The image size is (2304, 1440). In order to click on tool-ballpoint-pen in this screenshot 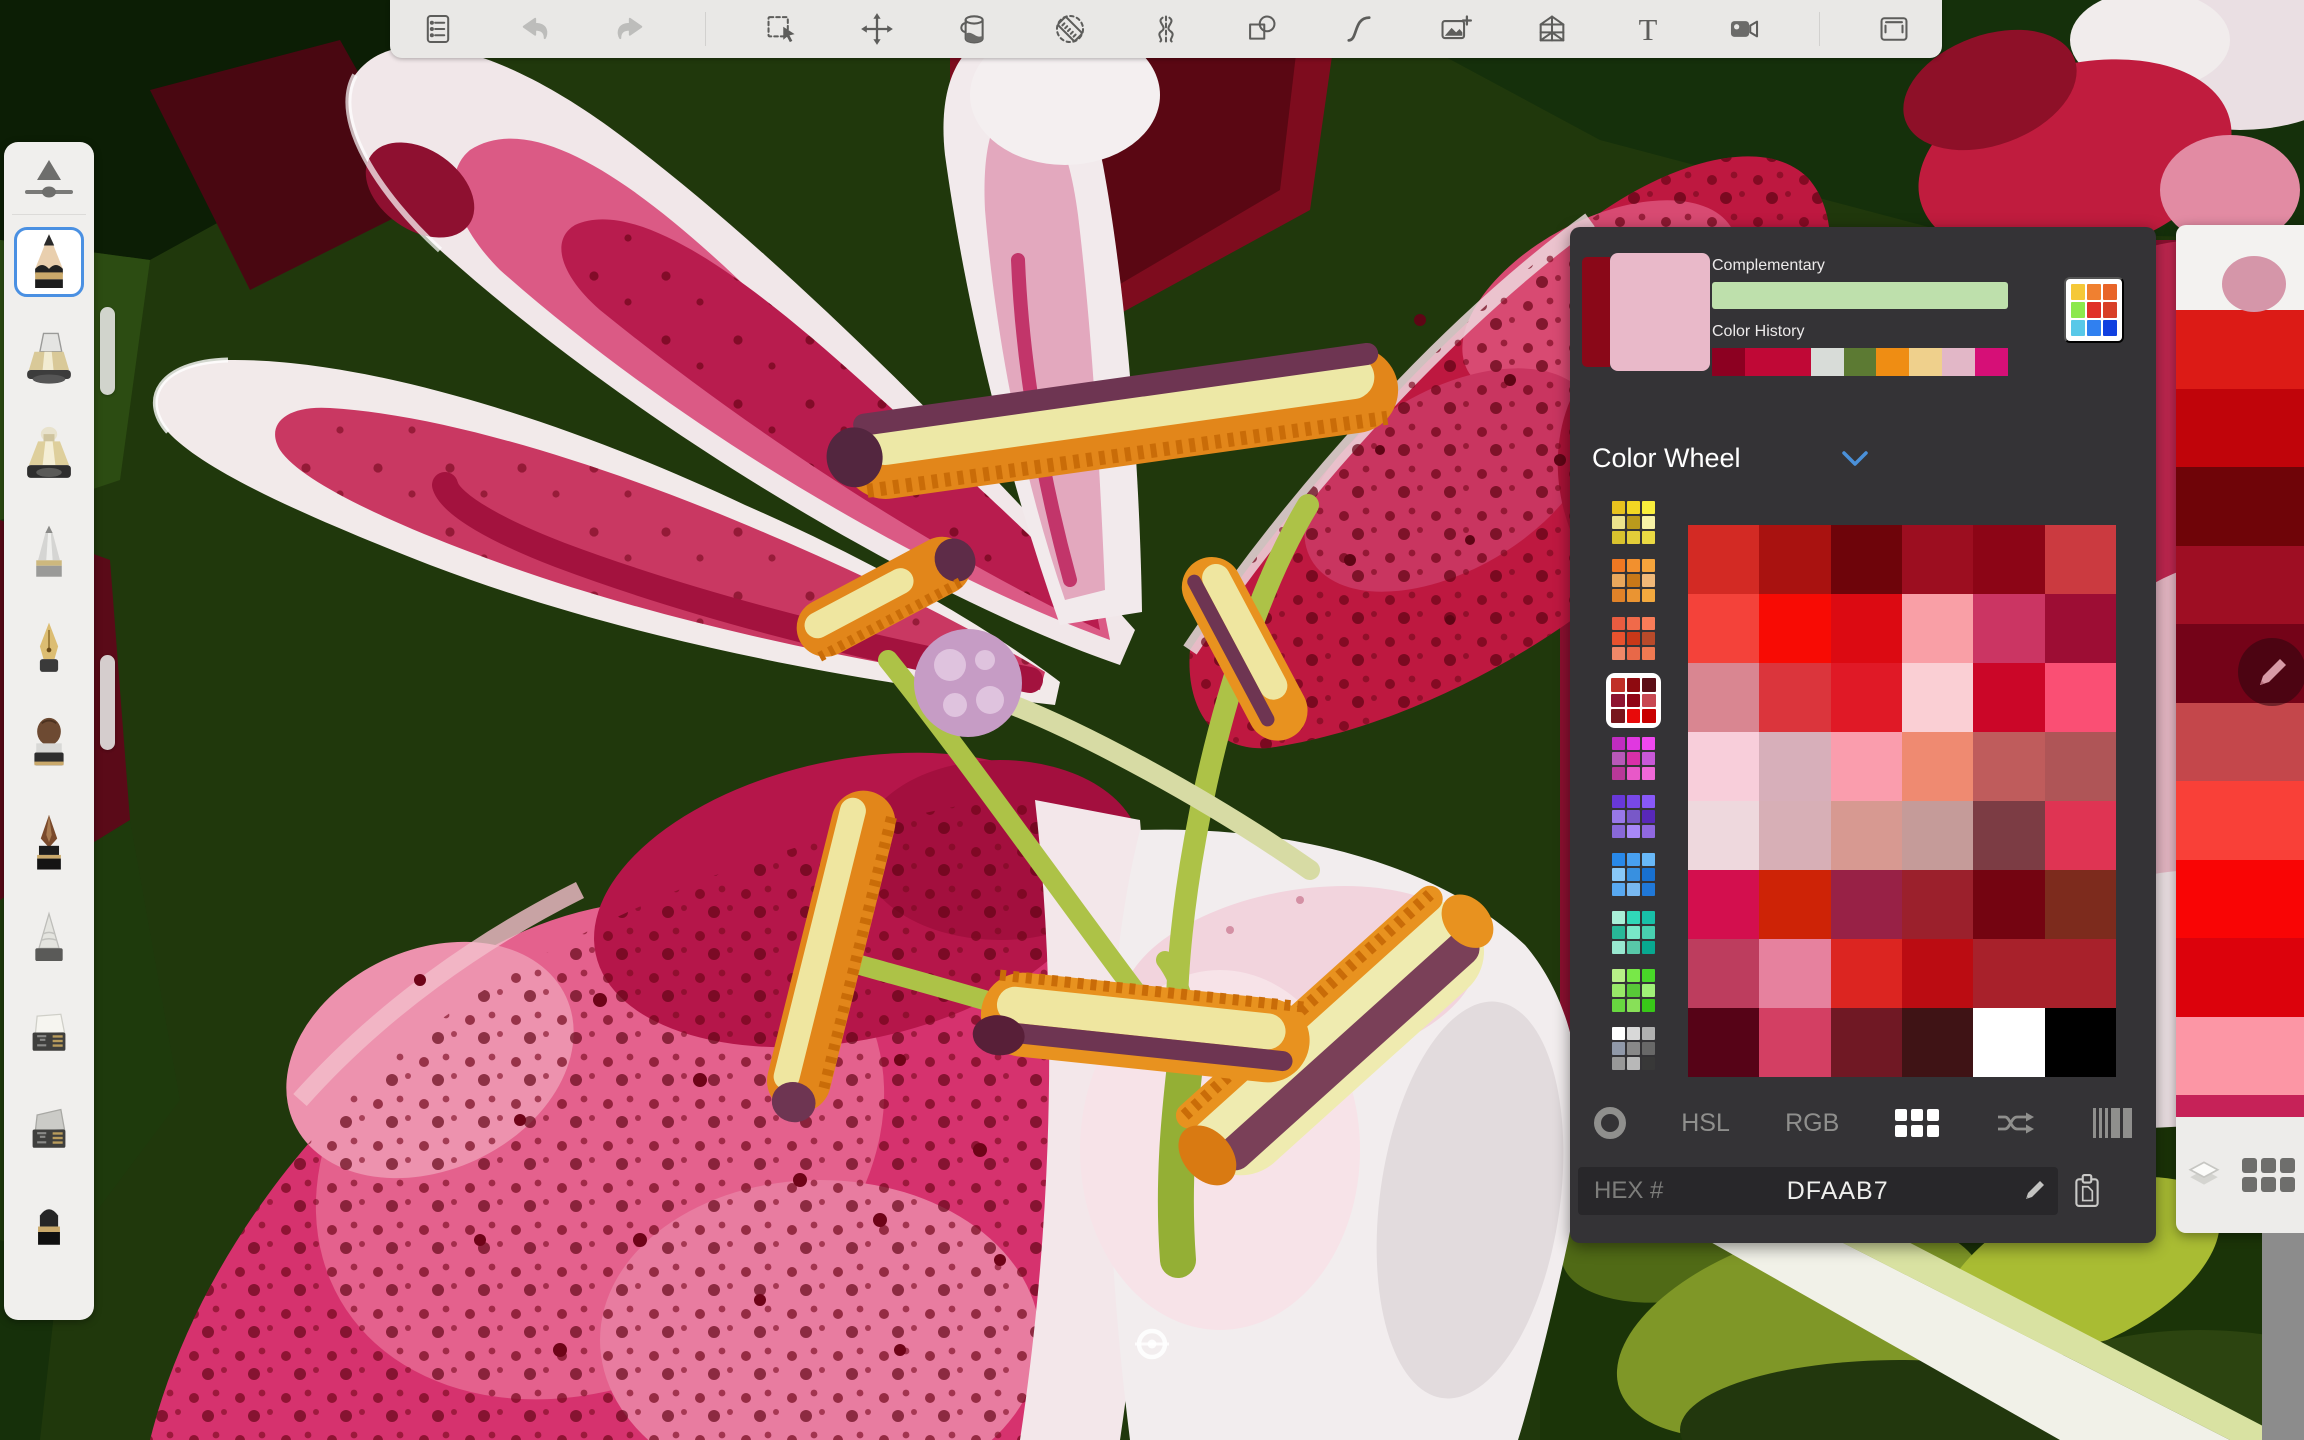, I will do `click(49, 553)`.